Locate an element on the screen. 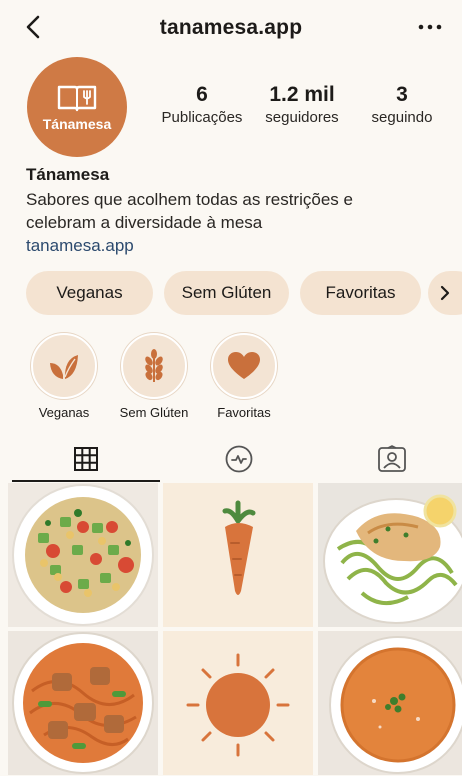  active-tab-indicator is located at coordinates (86, 481).